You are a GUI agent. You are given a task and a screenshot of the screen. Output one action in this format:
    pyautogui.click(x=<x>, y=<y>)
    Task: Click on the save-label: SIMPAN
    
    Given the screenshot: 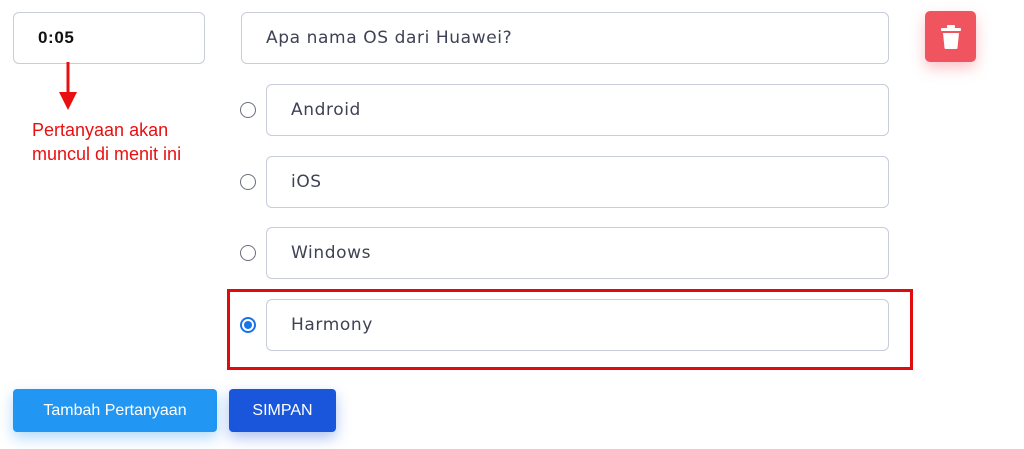 What is the action you would take?
    pyautogui.click(x=282, y=410)
    